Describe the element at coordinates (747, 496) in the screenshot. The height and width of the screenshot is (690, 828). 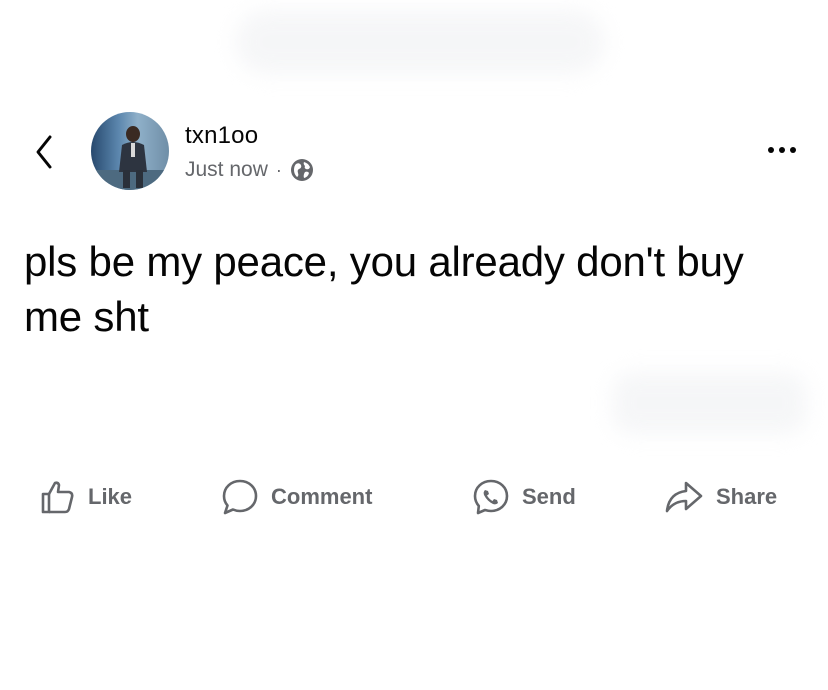
I see `share-label: Share` at that location.